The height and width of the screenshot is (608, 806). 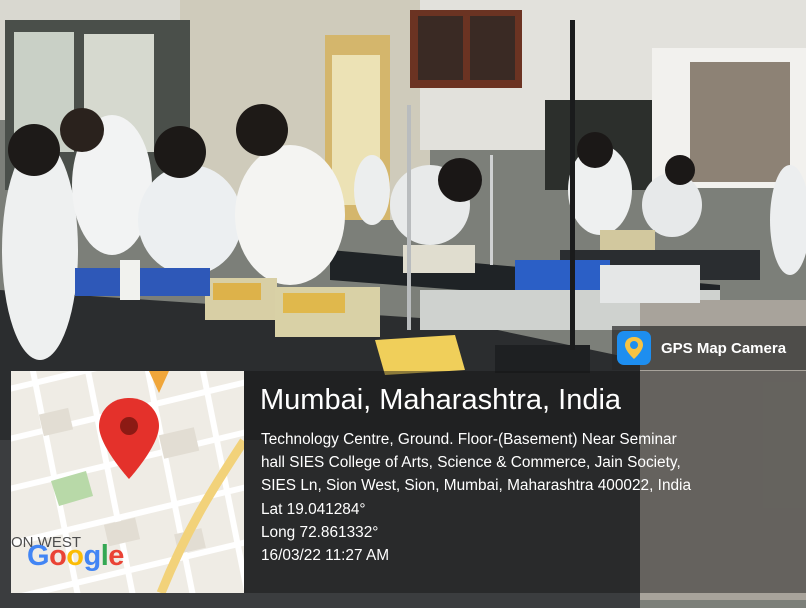 I want to click on longitude: Long 72.861332°, so click(x=320, y=532).